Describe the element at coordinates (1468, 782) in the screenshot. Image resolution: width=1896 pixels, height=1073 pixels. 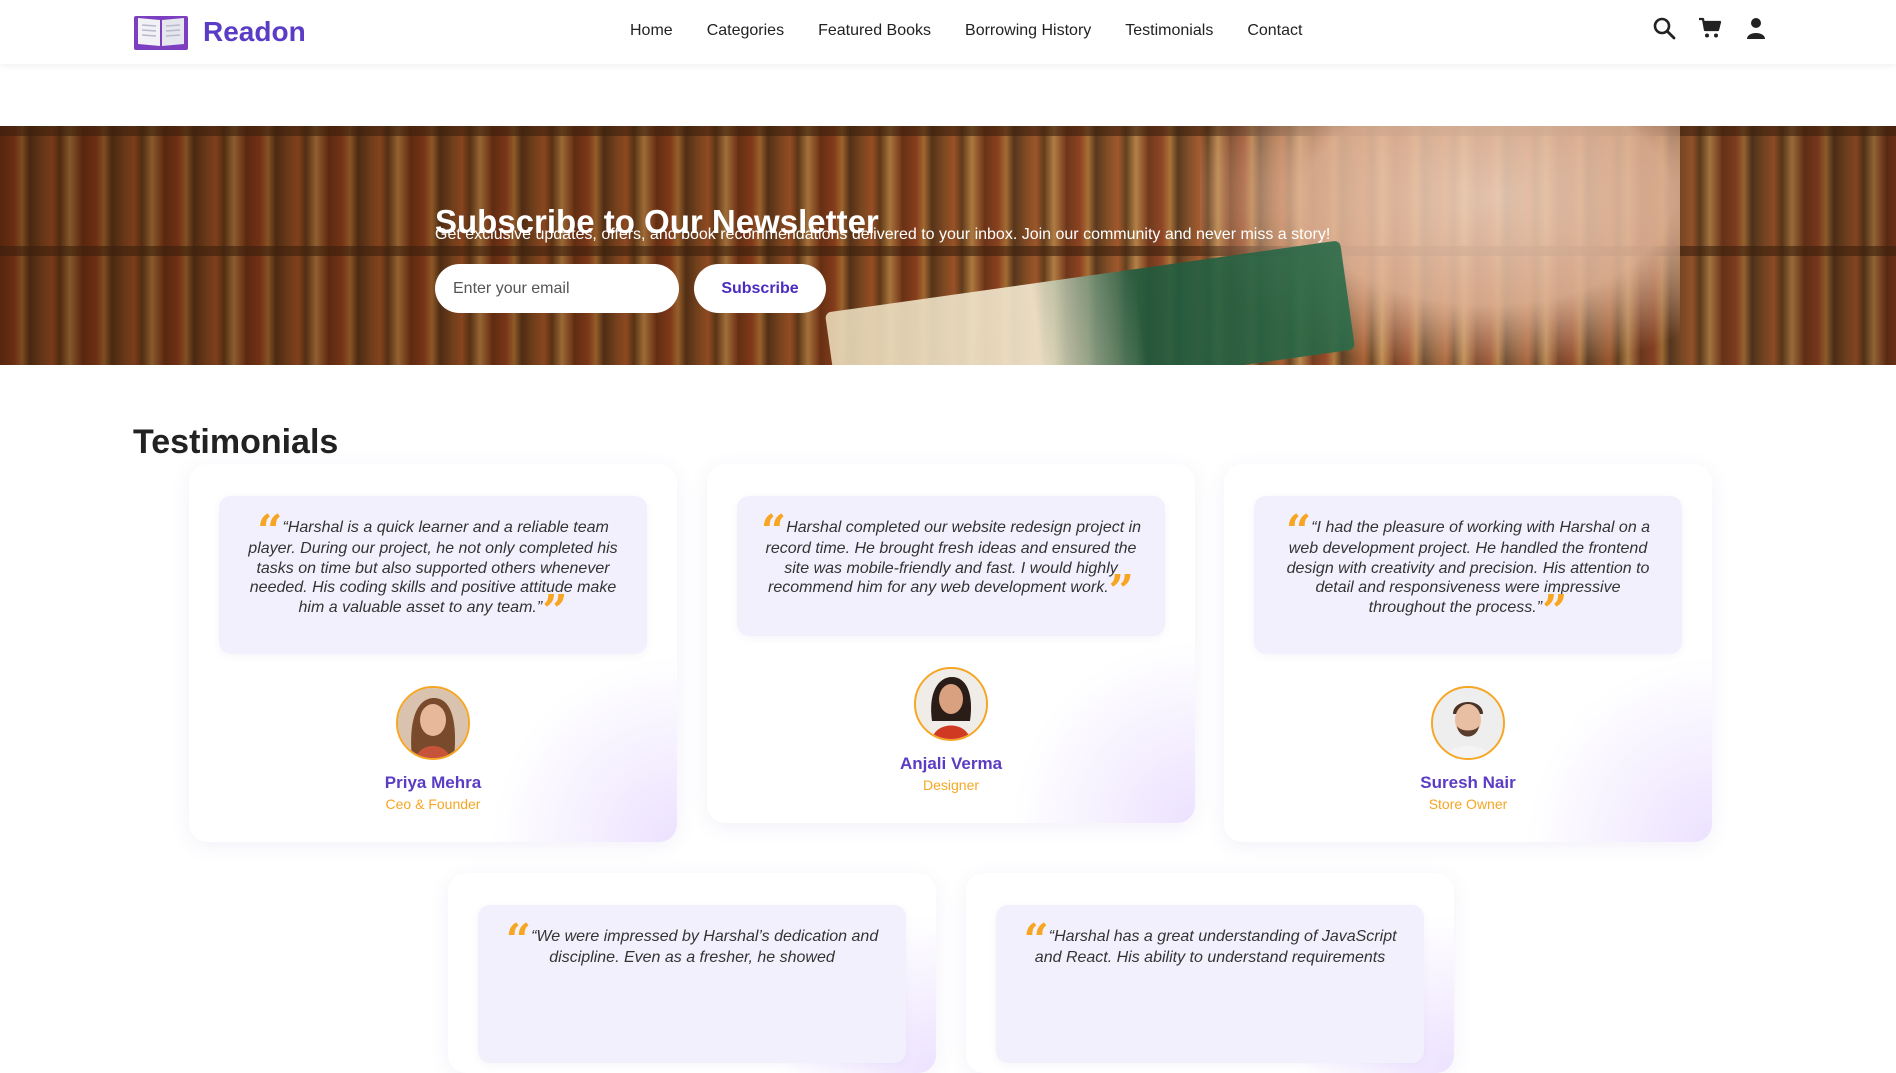
I see `person-name: Suresh Nair` at that location.